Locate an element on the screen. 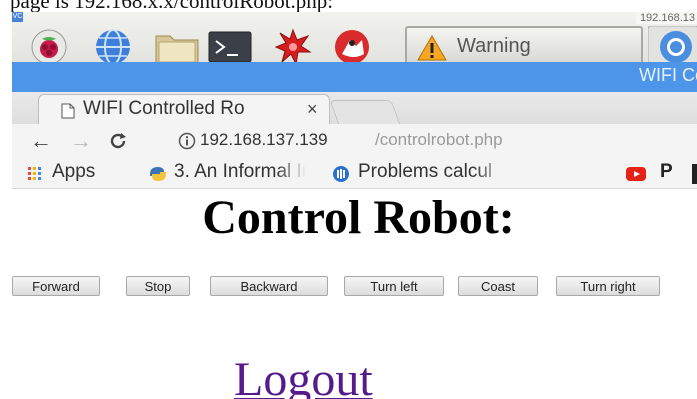 This screenshot has width=697, height=399. window-title: WIFI Co is located at coordinates (668, 75).